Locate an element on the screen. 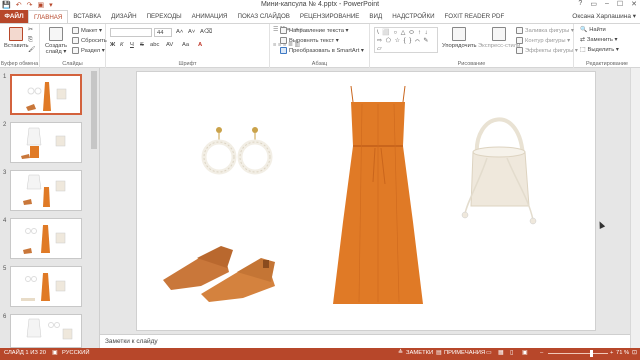  zoom-in-icon: + is located at coordinates (611, 353).